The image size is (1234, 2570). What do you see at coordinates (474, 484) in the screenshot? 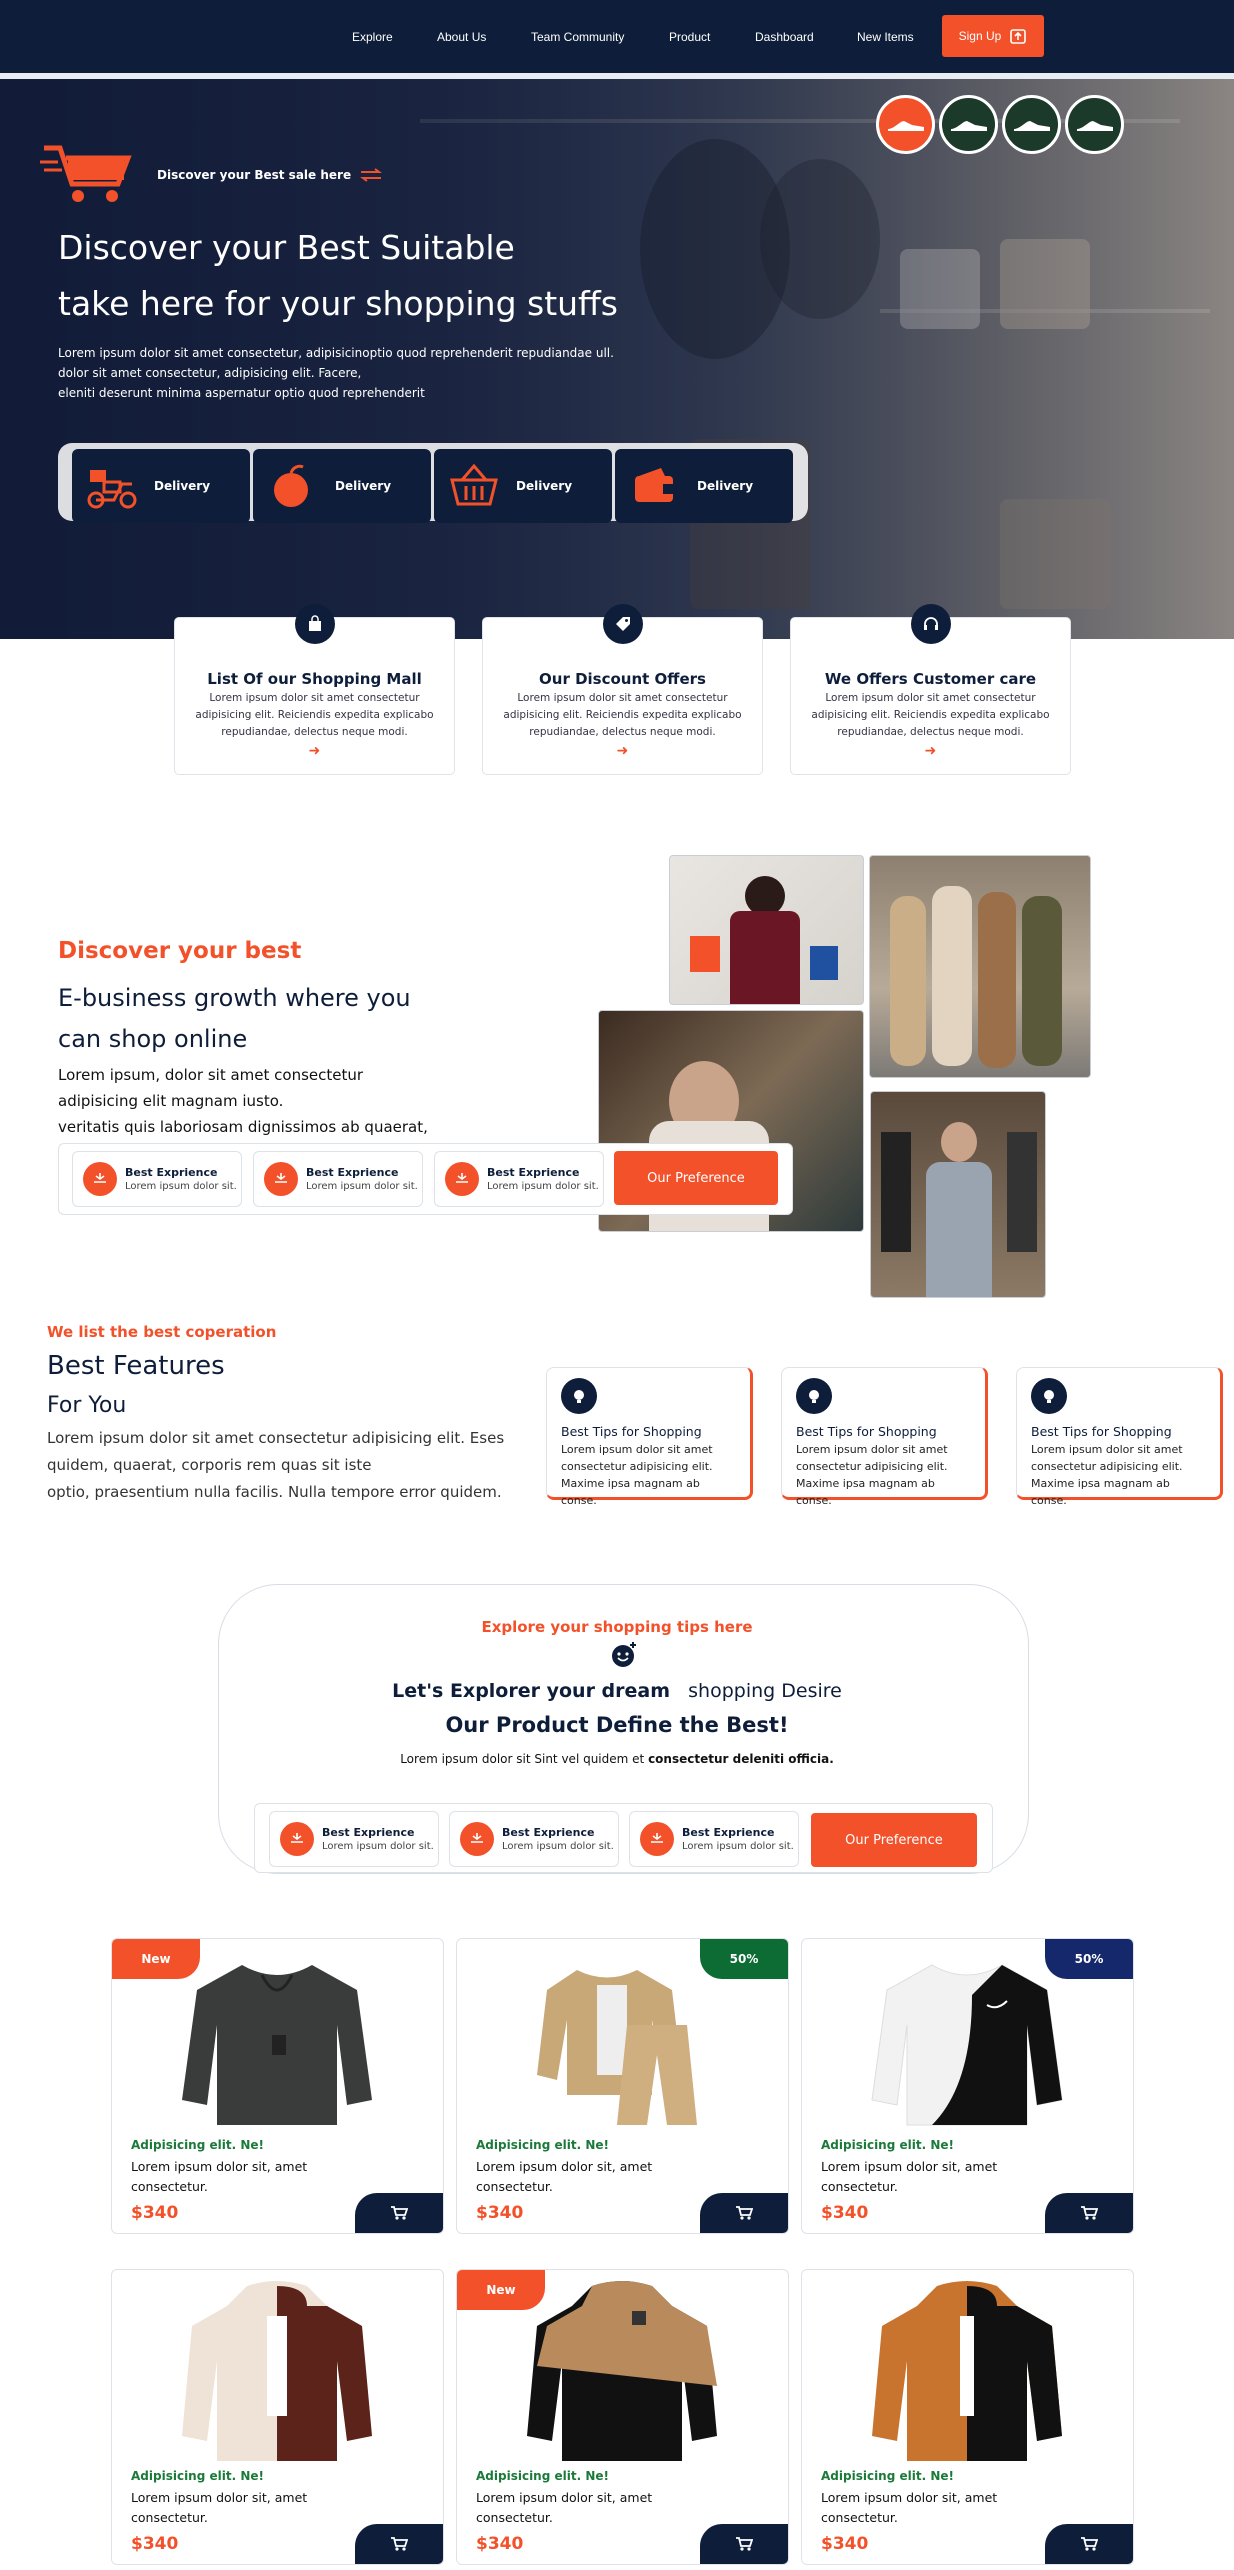
I see `basket-icon` at bounding box center [474, 484].